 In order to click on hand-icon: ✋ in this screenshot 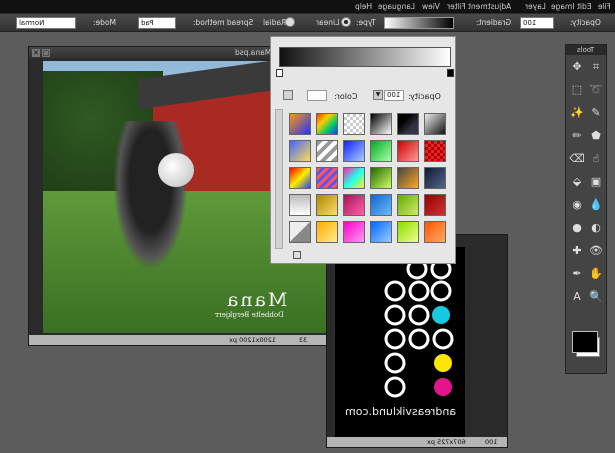, I will do `click(596, 274)`.